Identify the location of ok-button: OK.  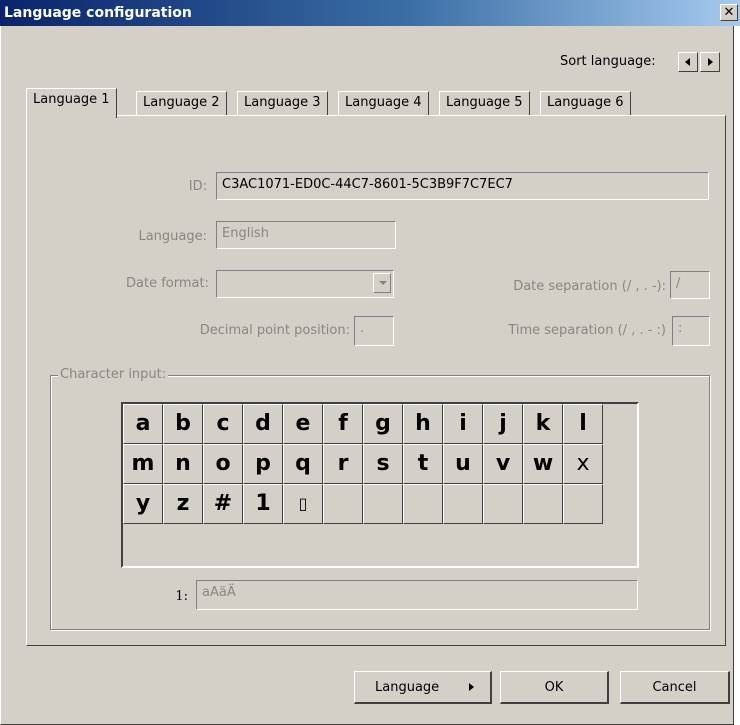
(554, 687).